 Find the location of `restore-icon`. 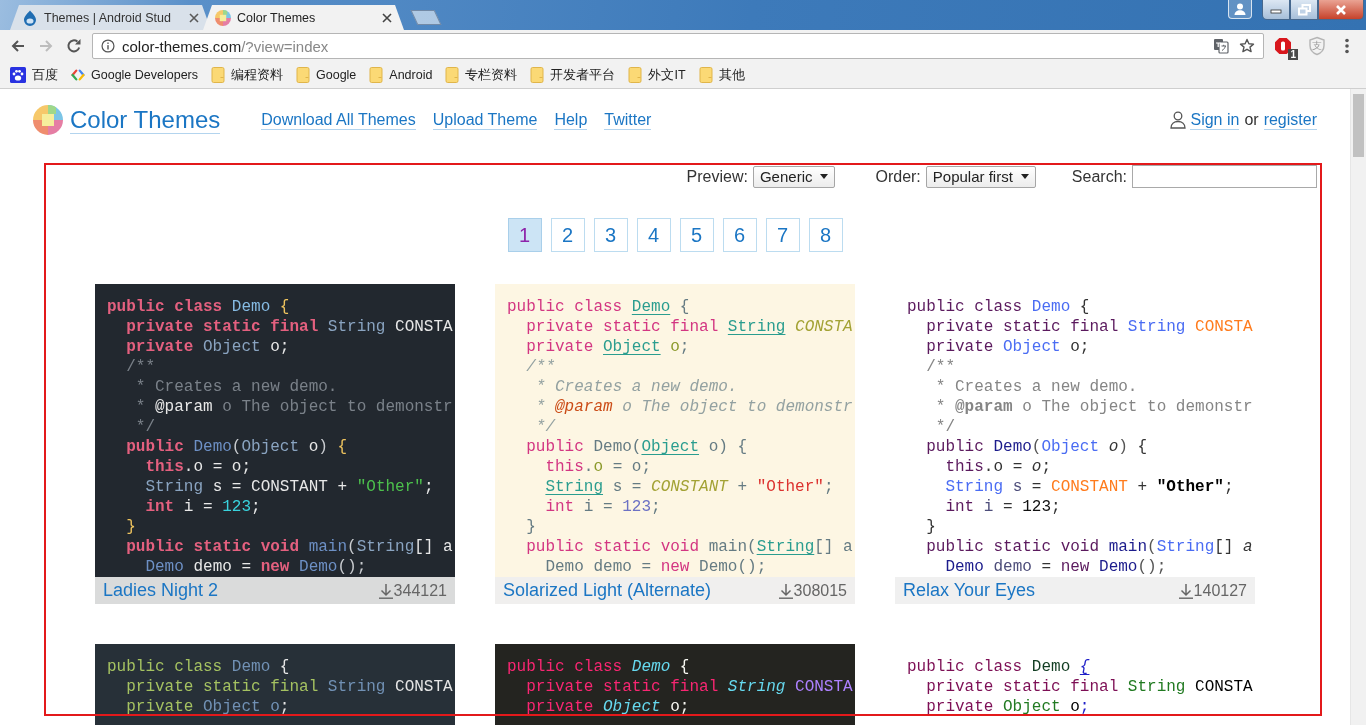

restore-icon is located at coordinates (1304, 9).